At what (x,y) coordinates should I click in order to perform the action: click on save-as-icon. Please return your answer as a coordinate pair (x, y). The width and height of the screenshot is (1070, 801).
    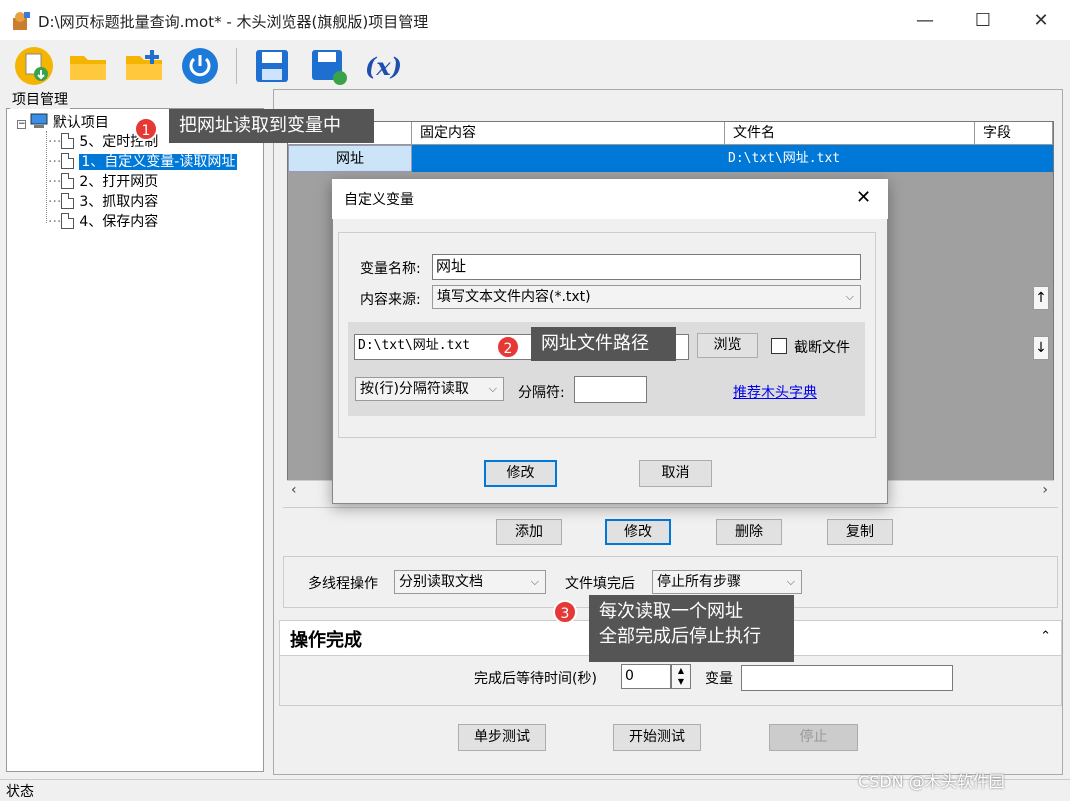
    Looking at the image, I should click on (328, 66).